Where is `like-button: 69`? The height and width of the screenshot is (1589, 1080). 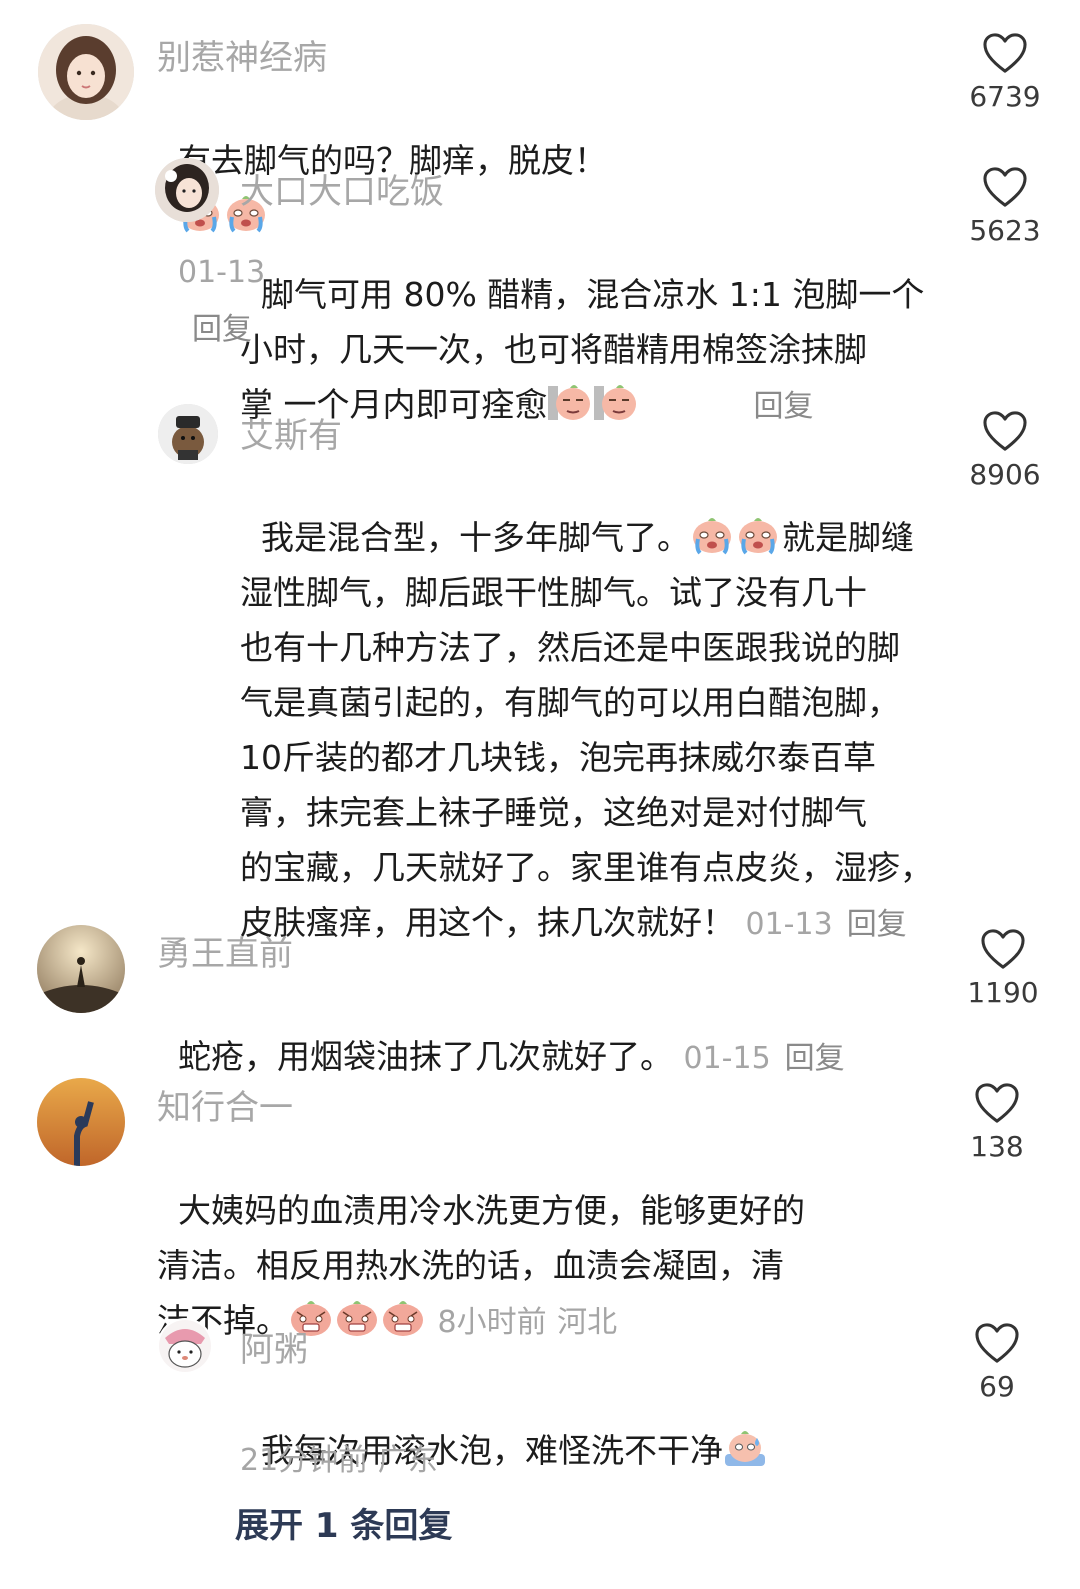
like-button: 69 is located at coordinates (997, 1362).